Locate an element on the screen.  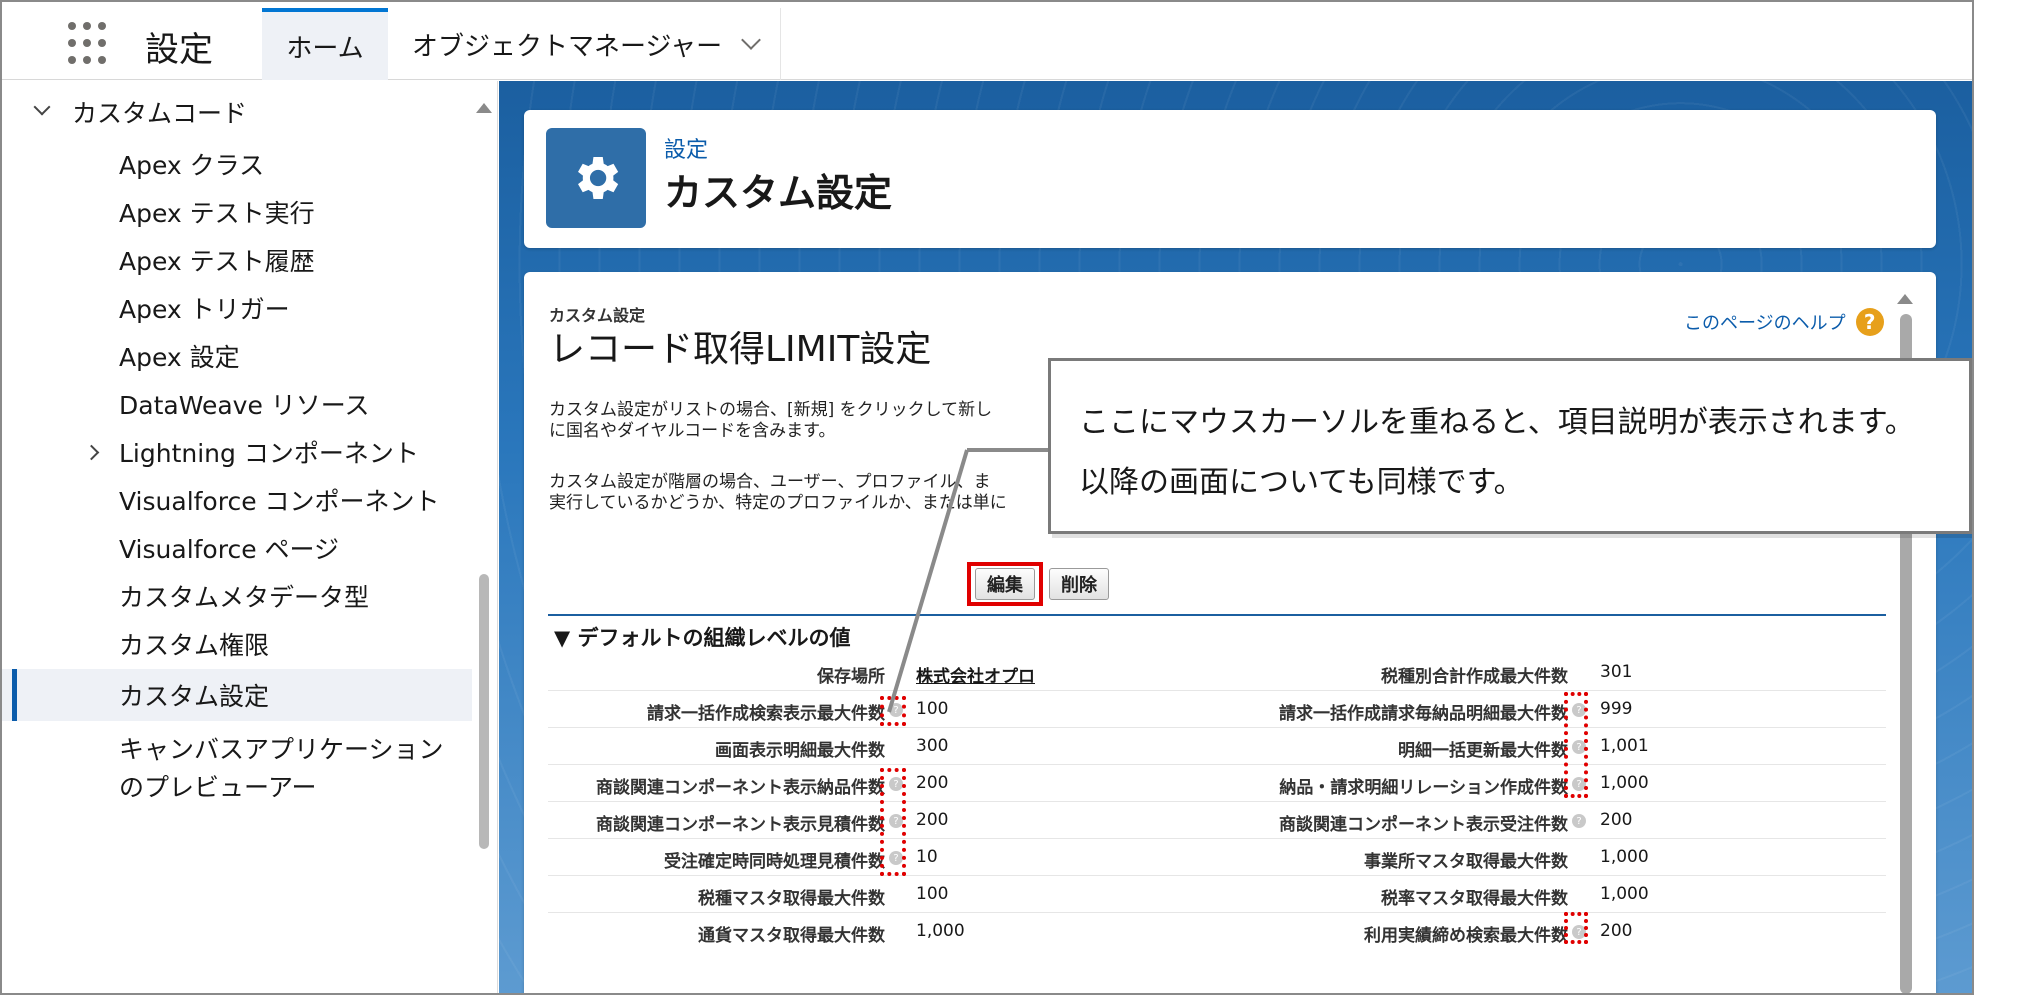
field-value: 999 is located at coordinates (1616, 709).